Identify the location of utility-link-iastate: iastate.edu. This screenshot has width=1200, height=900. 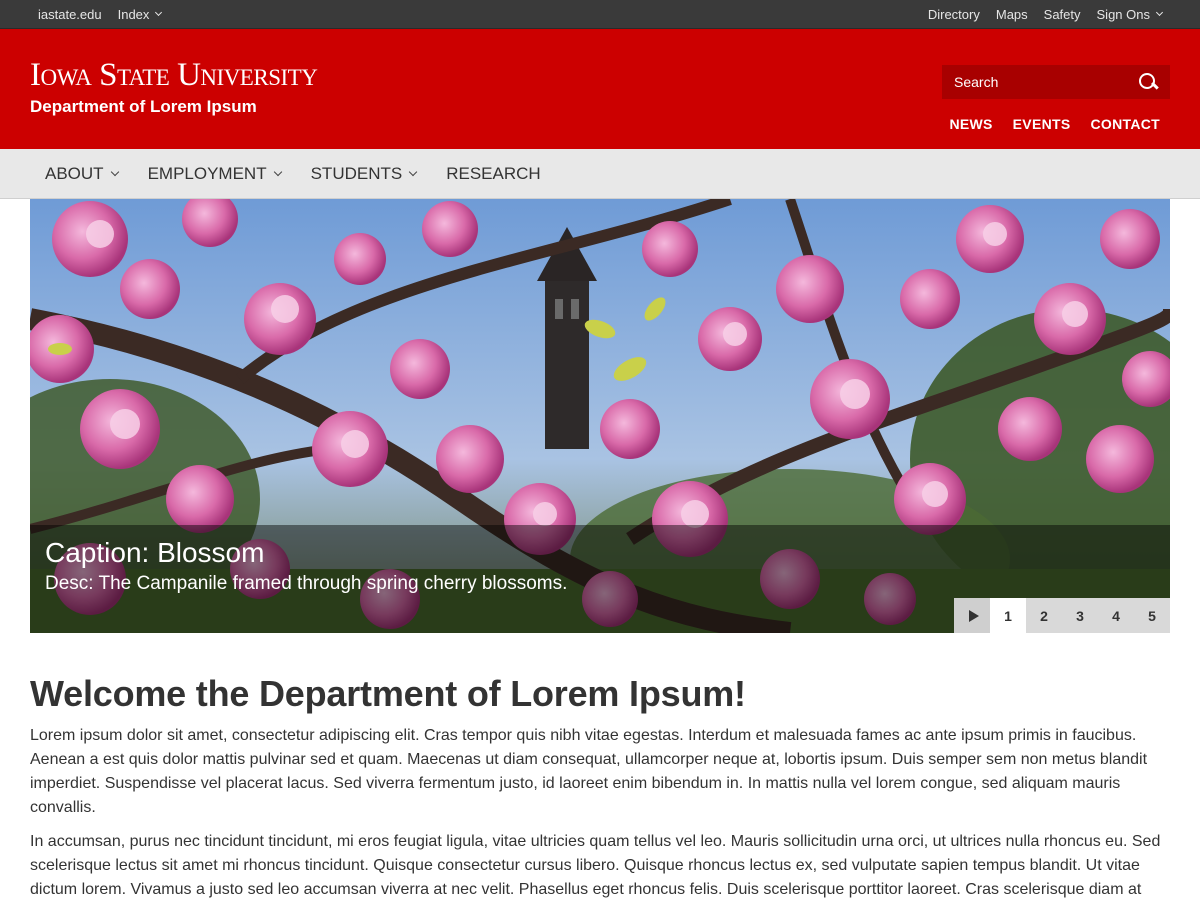
(70, 14).